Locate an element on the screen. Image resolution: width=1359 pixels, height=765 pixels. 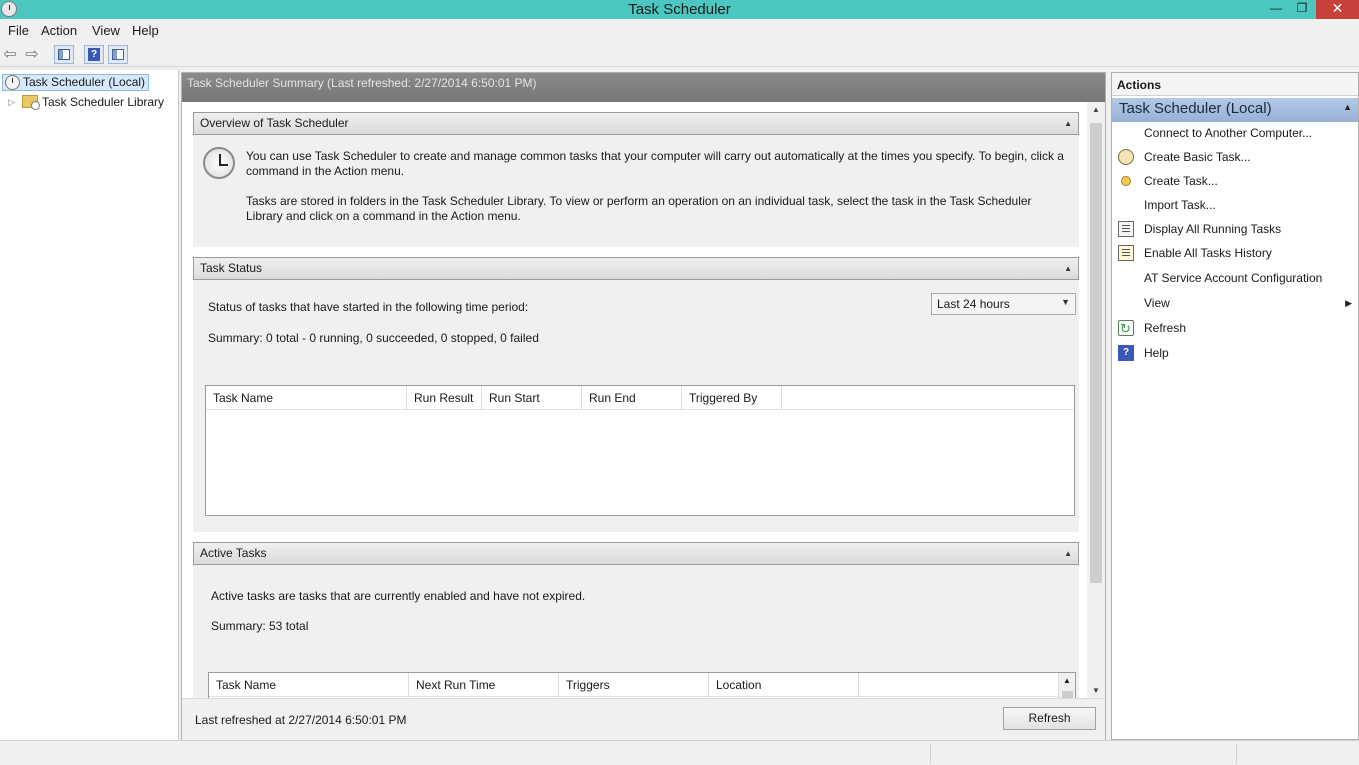
actions-title: Actions is located at coordinates (1235, 84).